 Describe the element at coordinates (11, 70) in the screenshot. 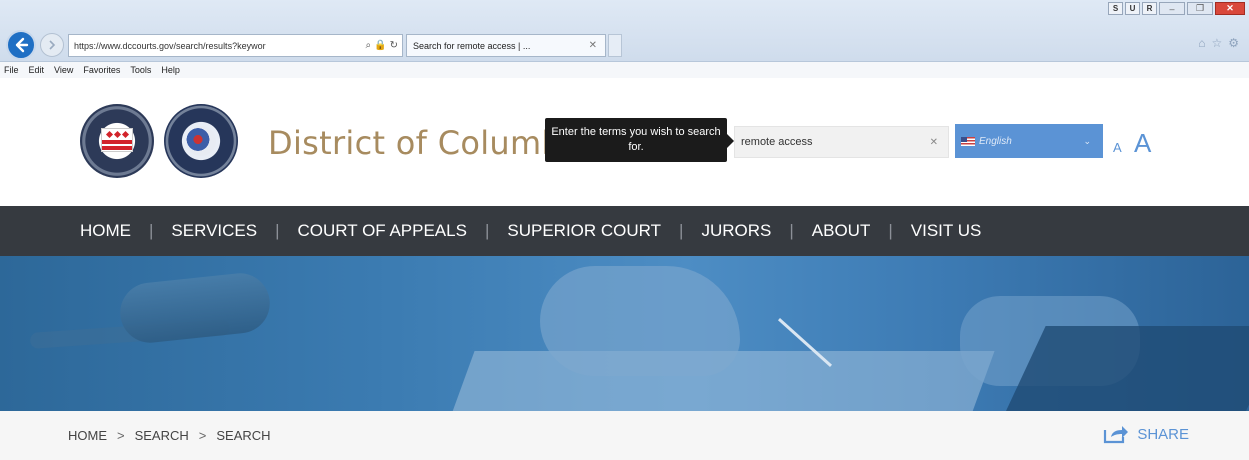

I see `menu-file: File` at that location.